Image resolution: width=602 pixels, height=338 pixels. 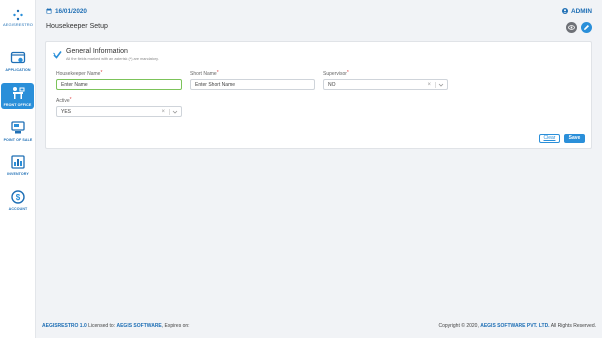 I want to click on sidebar-item-inventory: INVENTORY, so click(x=18, y=165).